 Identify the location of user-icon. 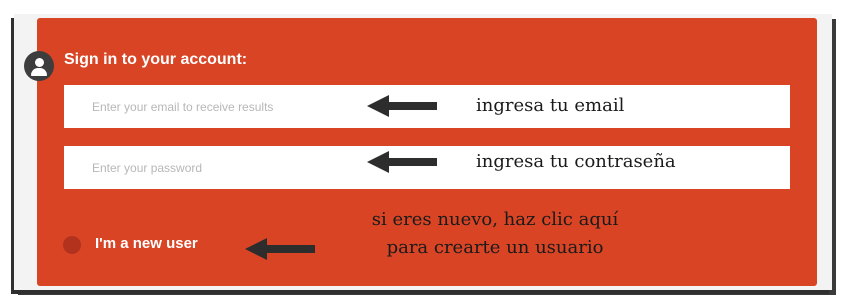
(39, 66).